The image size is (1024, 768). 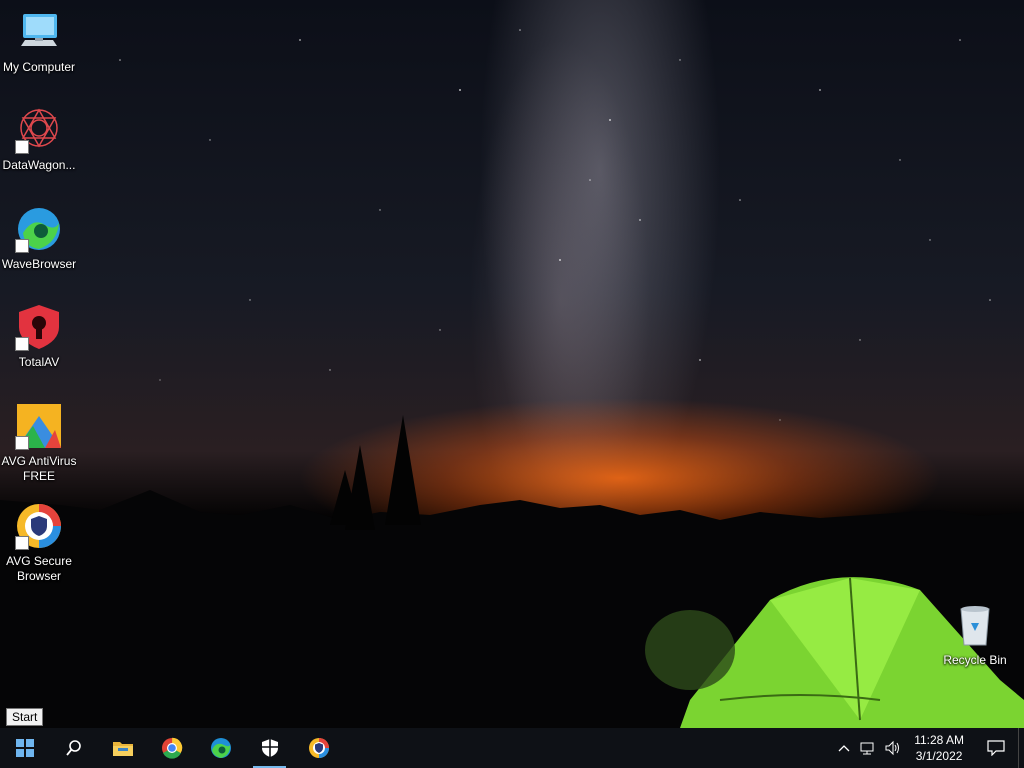 I want to click on security-button, so click(x=269, y=748).